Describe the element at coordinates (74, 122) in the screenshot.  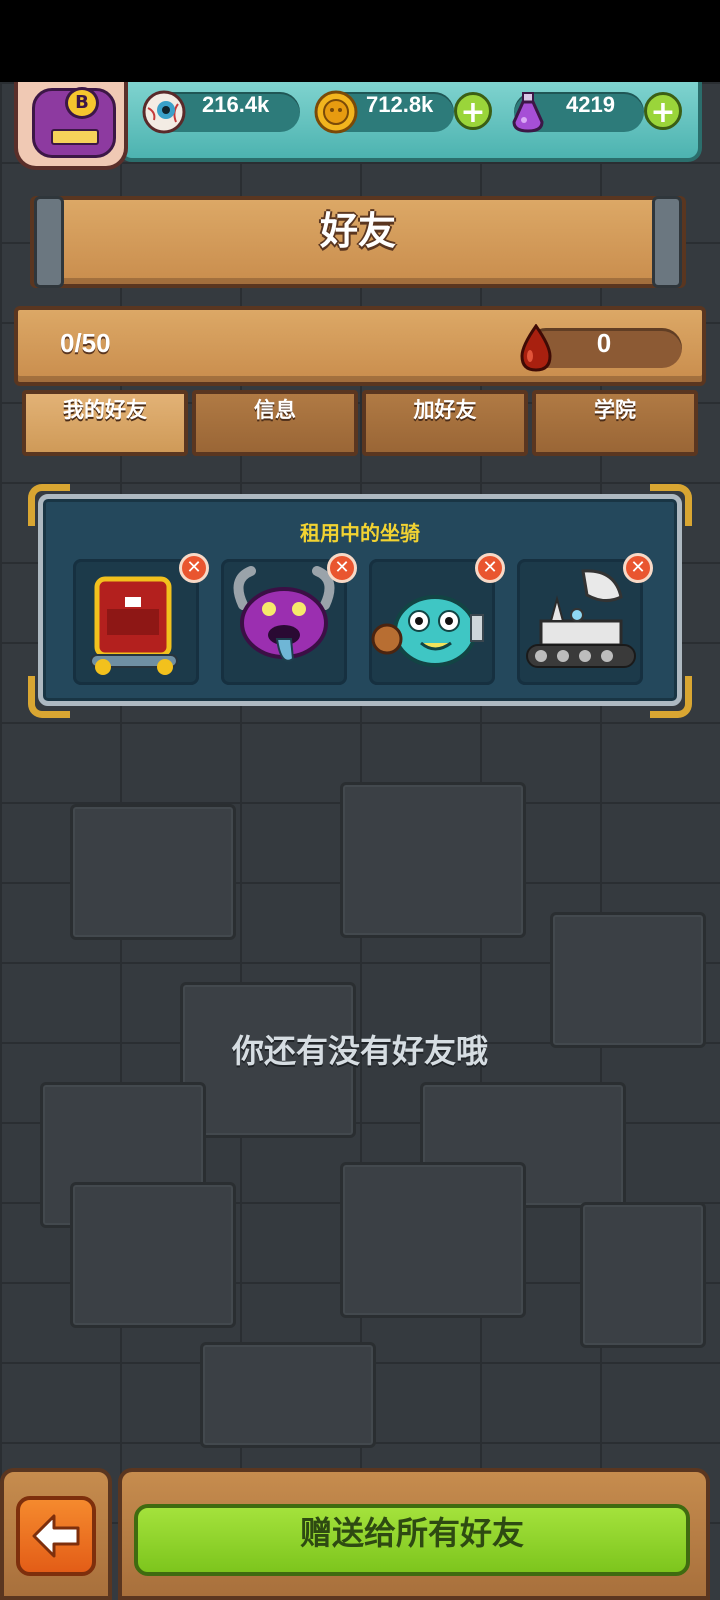
I see `monster-avatar-icon: B` at that location.